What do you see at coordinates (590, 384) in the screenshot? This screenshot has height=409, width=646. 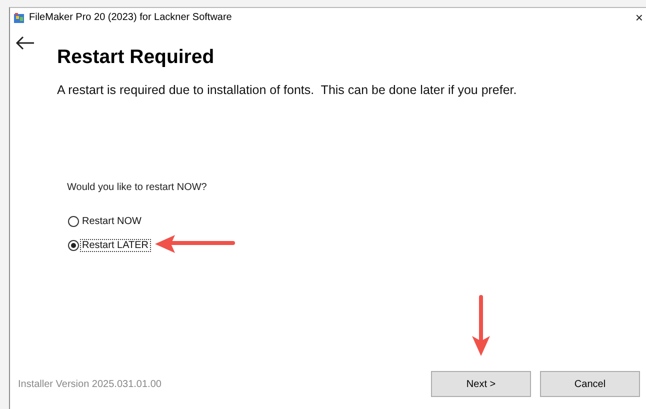 I see `cancel-button: Cancel` at bounding box center [590, 384].